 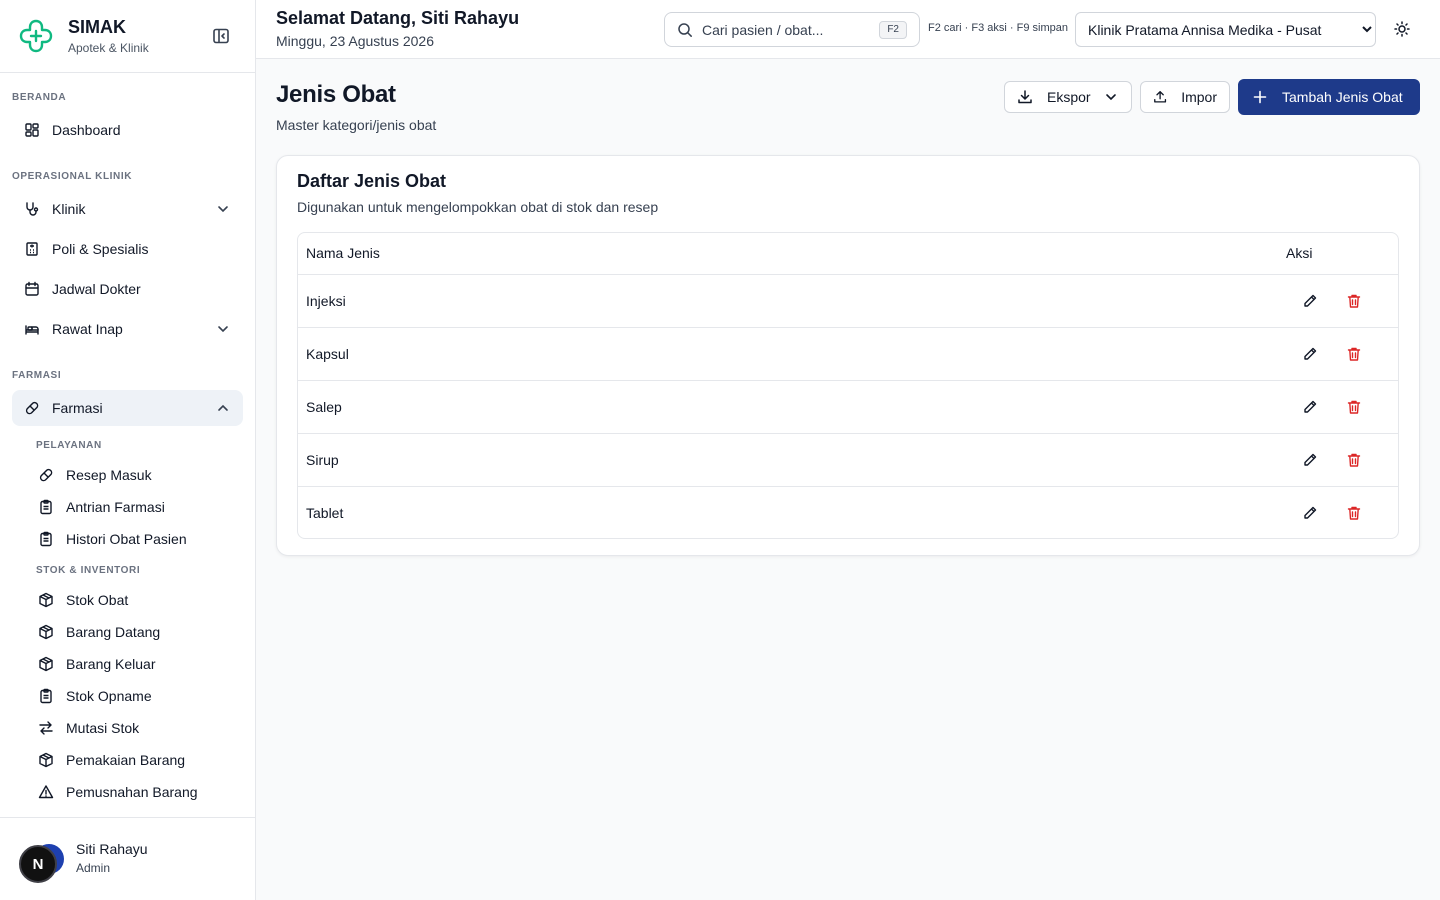 What do you see at coordinates (69, 209) in the screenshot?
I see `sidebar-item-label: Klinik` at bounding box center [69, 209].